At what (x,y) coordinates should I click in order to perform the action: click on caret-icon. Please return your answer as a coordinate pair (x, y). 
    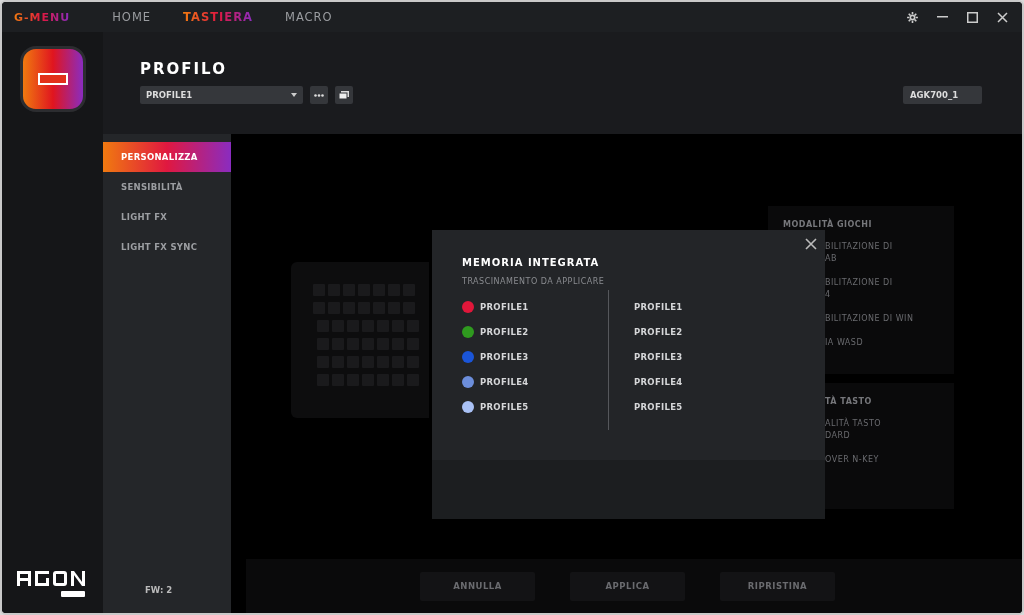
    Looking at the image, I should click on (294, 95).